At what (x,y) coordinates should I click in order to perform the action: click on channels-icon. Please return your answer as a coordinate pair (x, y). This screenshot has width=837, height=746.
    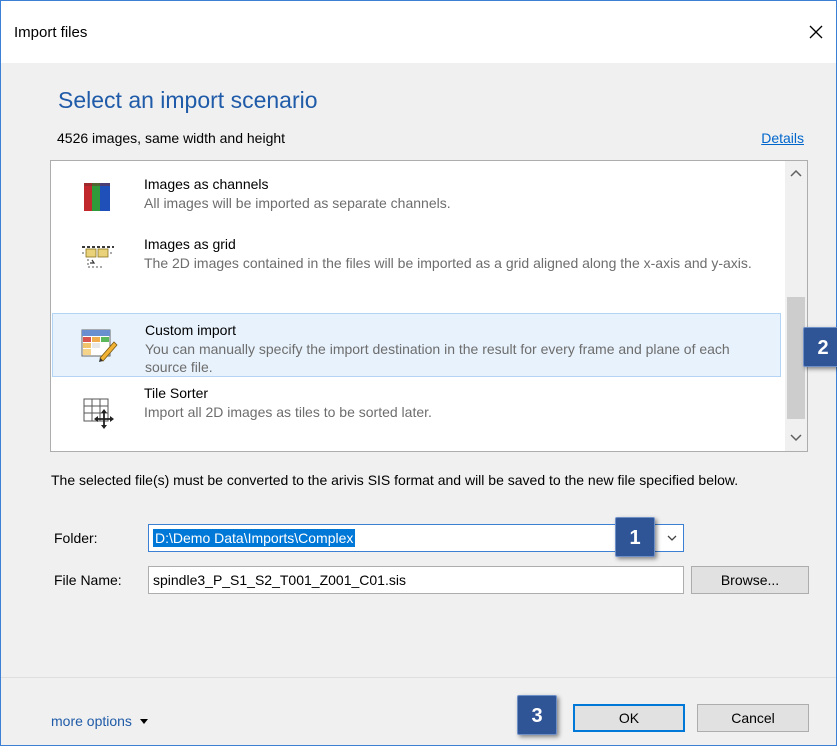
    Looking at the image, I should click on (97, 197).